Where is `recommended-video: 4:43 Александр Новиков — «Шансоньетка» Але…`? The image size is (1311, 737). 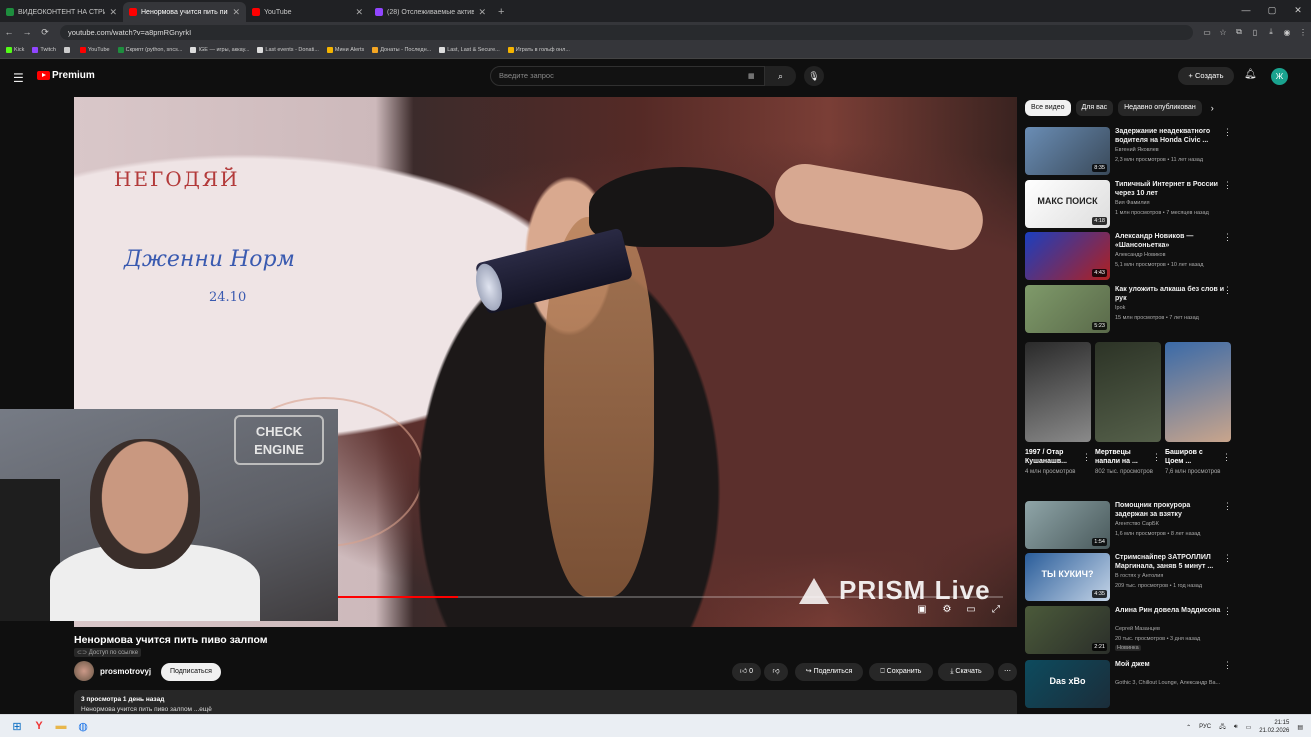
recommended-video: 4:43 Александр Новиков — «Шансоньетка» Але… is located at coordinates (1160, 256).